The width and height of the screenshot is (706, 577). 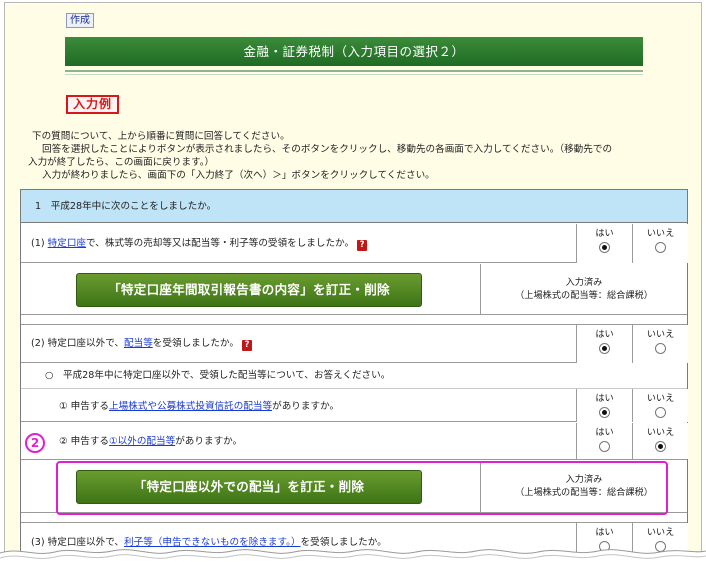 What do you see at coordinates (161, 136) in the screenshot?
I see `instruction-line-1: 下の質問について、上から順番に質問に回答してください。` at bounding box center [161, 136].